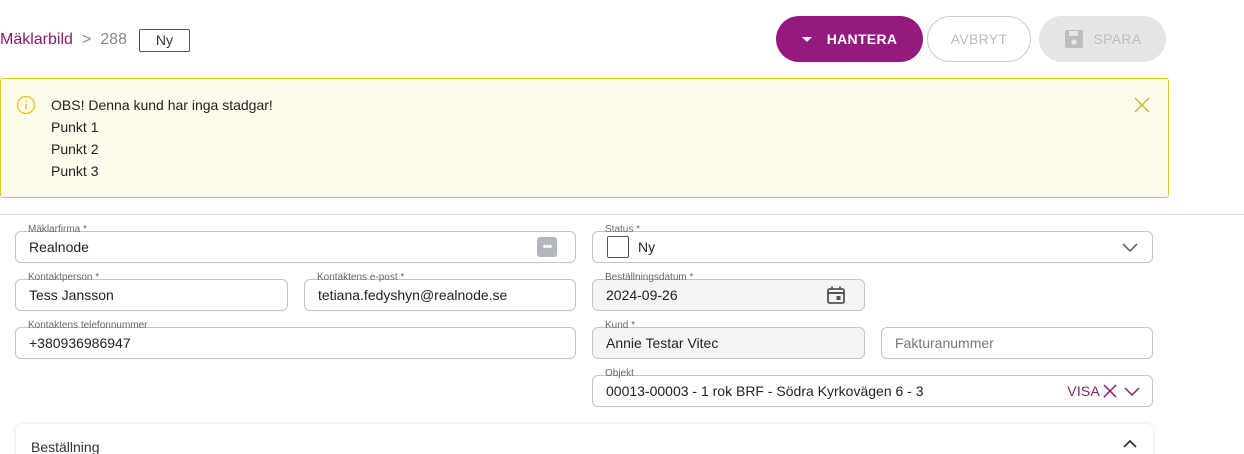  Describe the element at coordinates (836, 295) in the screenshot. I see `calendar-icon` at that location.